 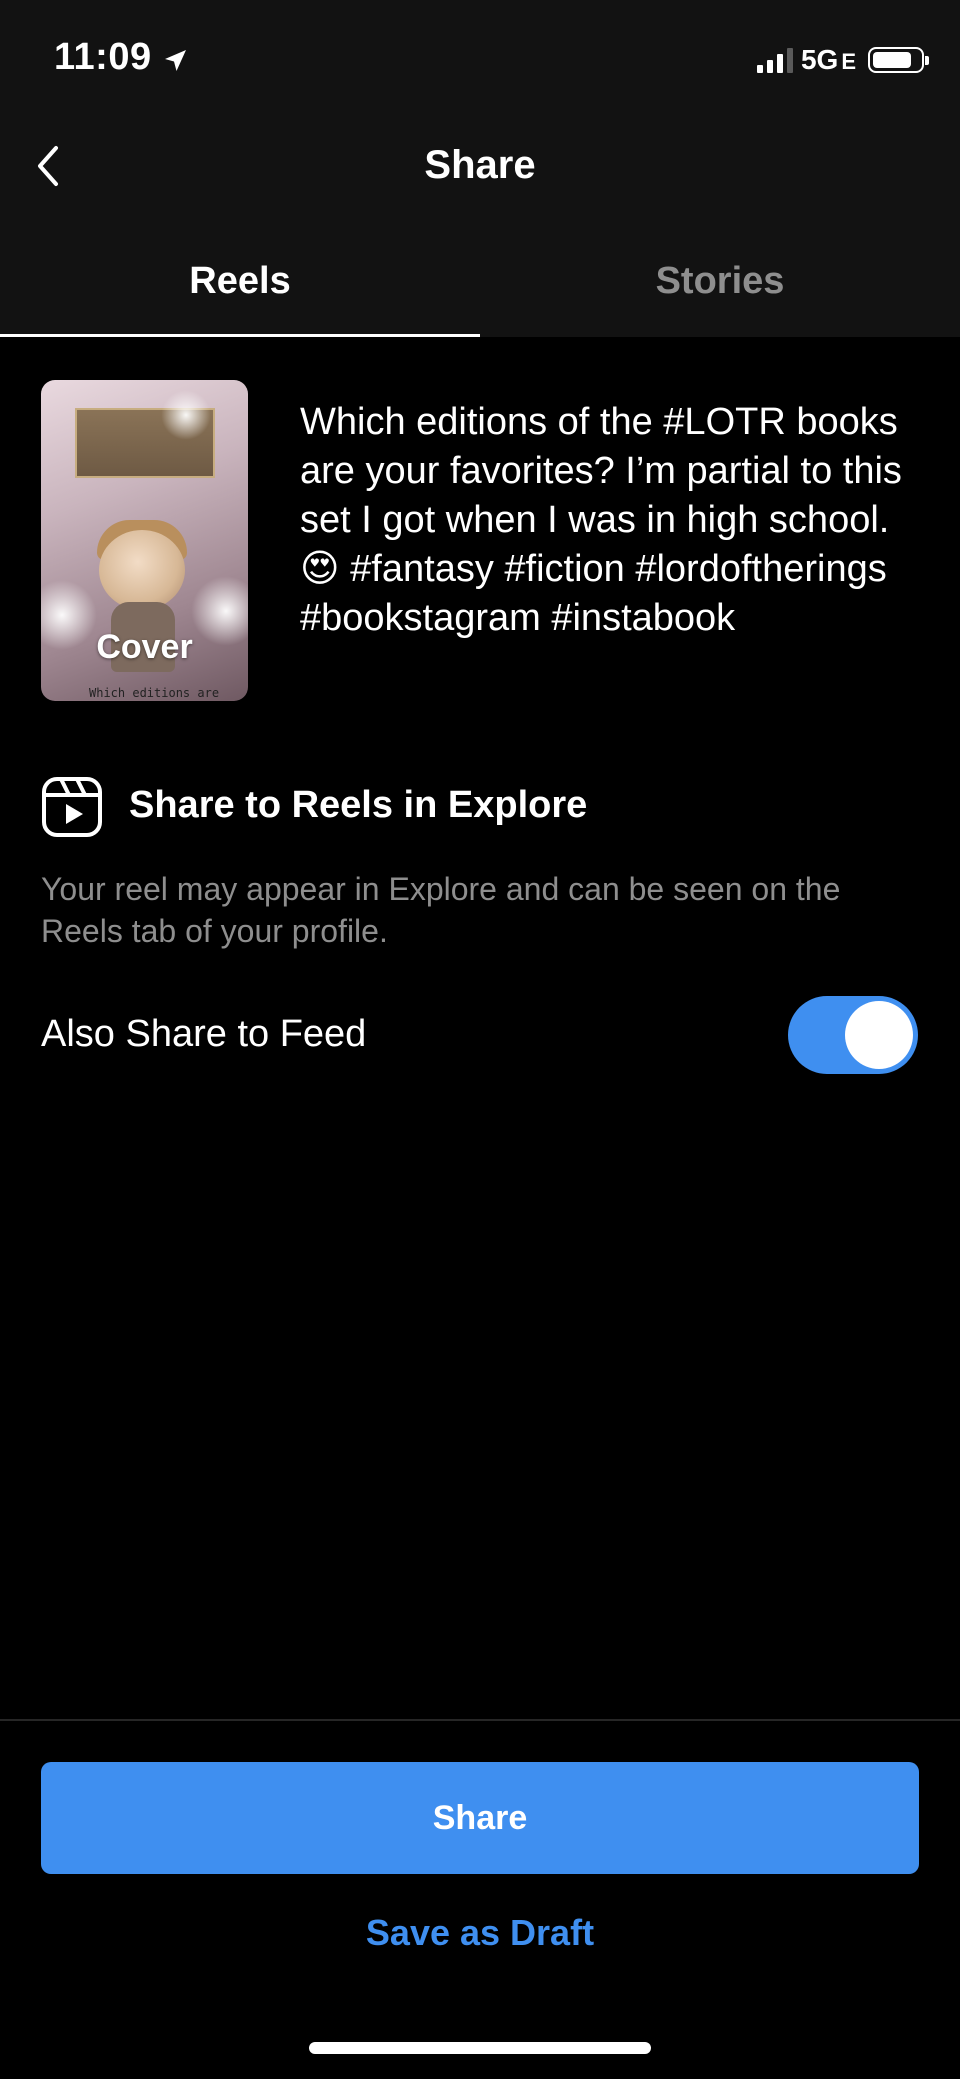 What do you see at coordinates (848, 61) in the screenshot?
I see `network-type-suffix: E` at bounding box center [848, 61].